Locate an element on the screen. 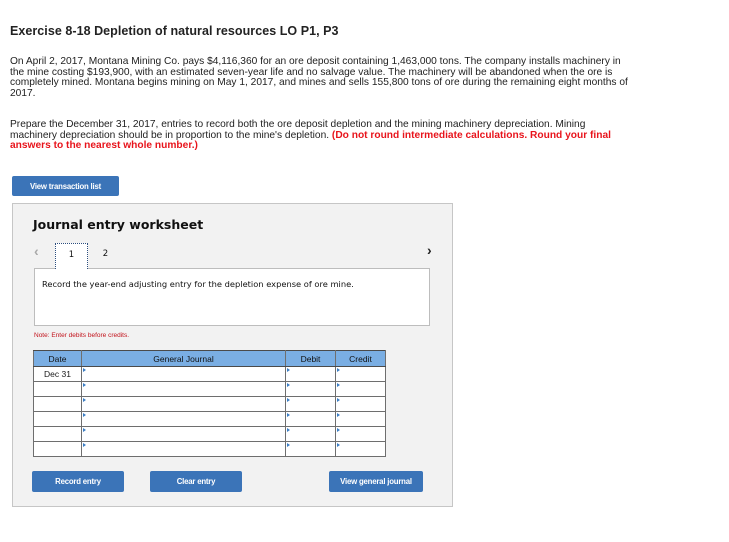 The width and height of the screenshot is (729, 542). chevron-left-icon: ‹ is located at coordinates (36, 251).